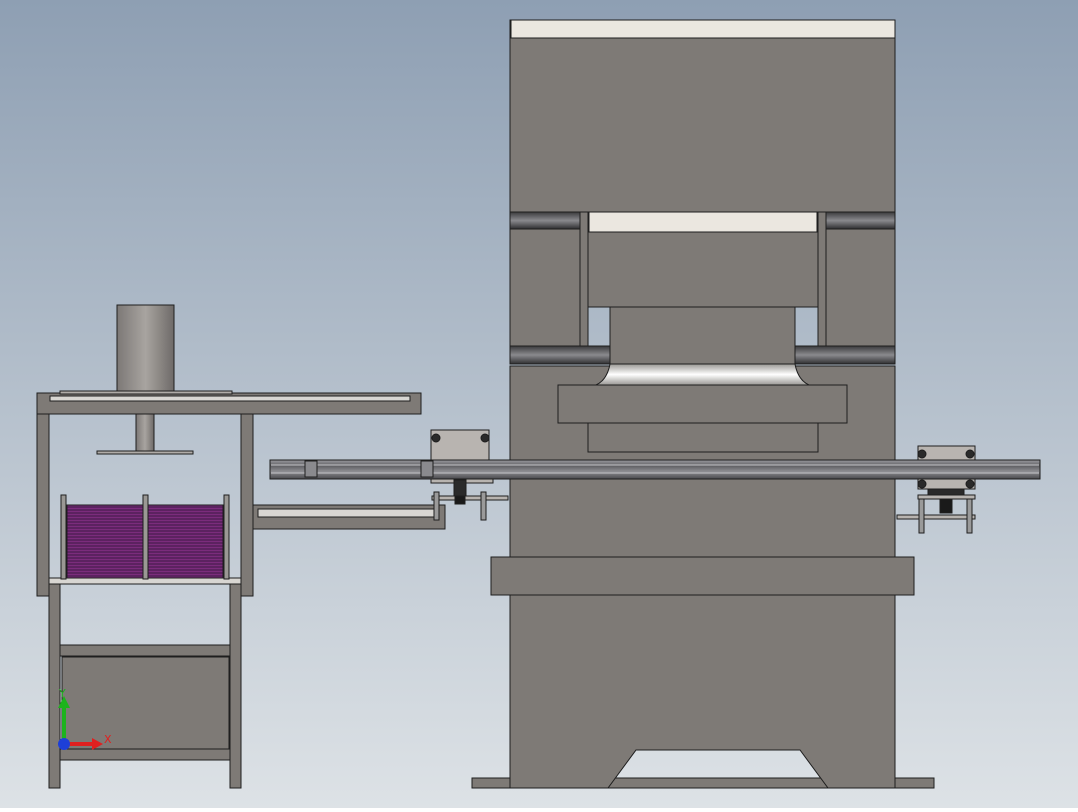  Describe the element at coordinates (347, 513) in the screenshot. I see `feed-chute-slot` at that location.